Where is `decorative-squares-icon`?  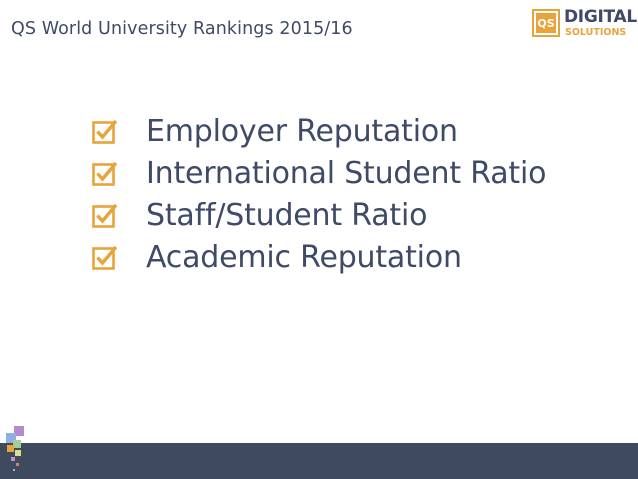
decorative-squares-icon is located at coordinates (15, 448).